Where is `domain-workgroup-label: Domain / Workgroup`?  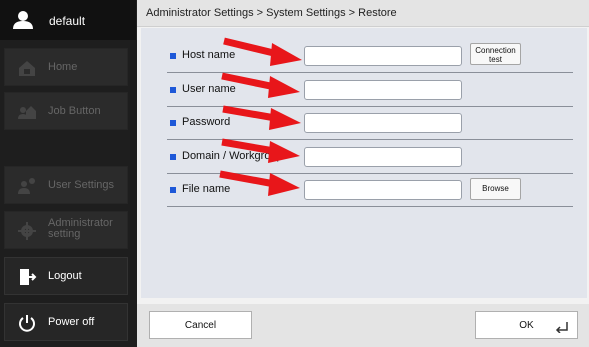
domain-workgroup-label: Domain / Workgroup is located at coordinates (232, 156).